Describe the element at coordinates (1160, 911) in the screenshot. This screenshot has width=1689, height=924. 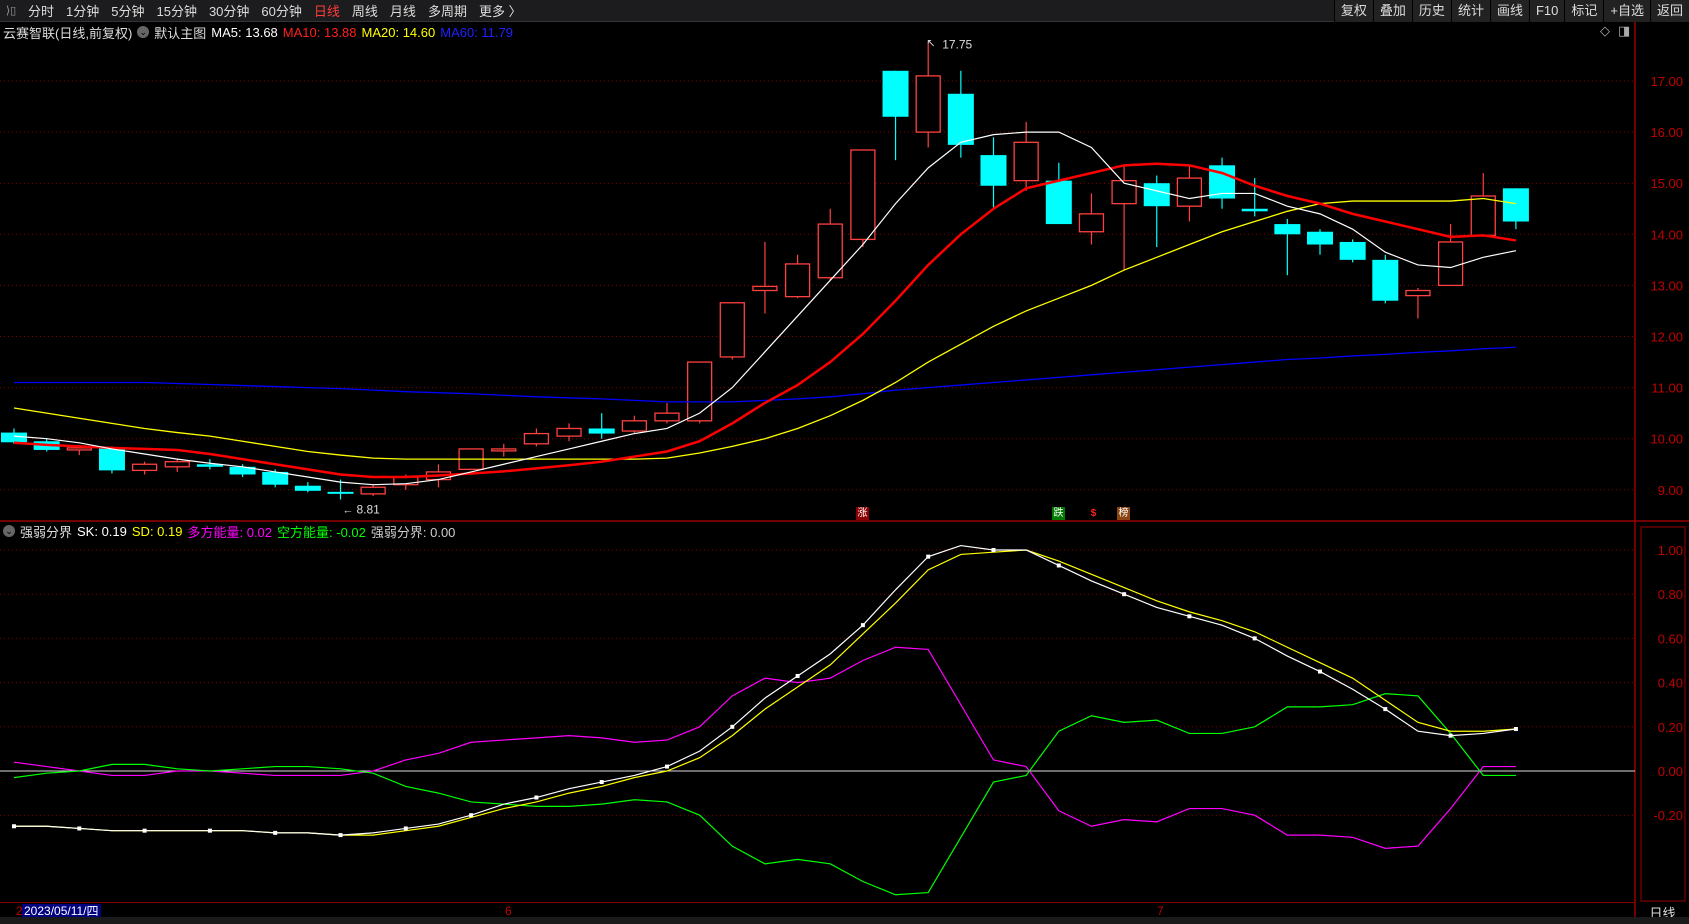
I see `month-label: 7` at that location.